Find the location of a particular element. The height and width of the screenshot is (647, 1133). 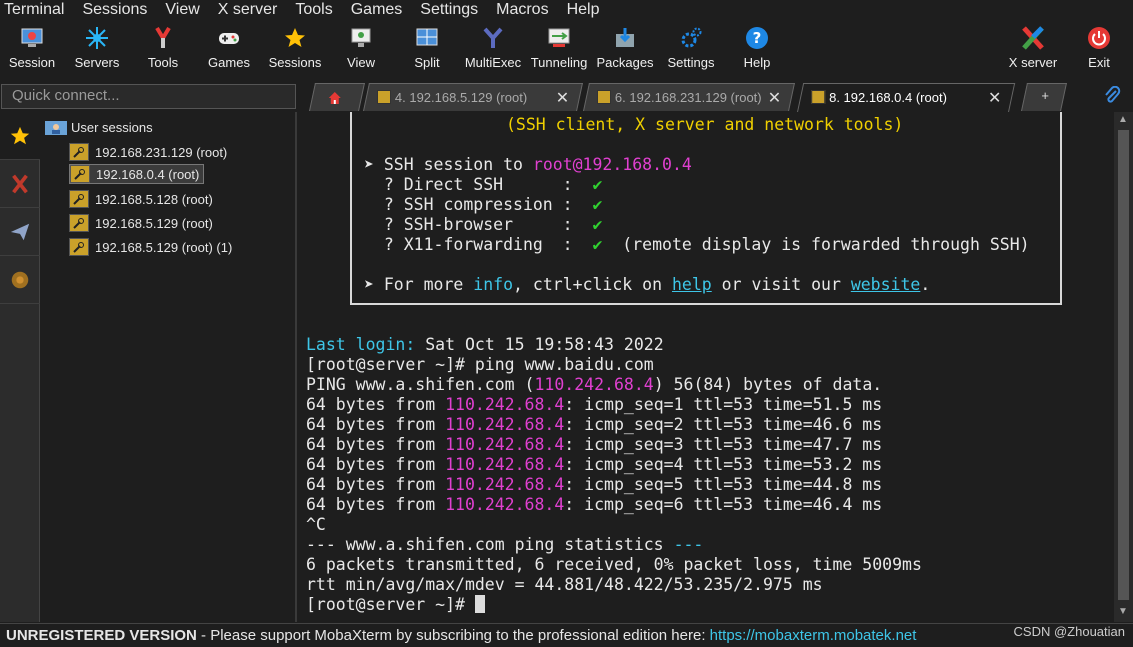

interrupt-line: ^C is located at coordinates (316, 524).